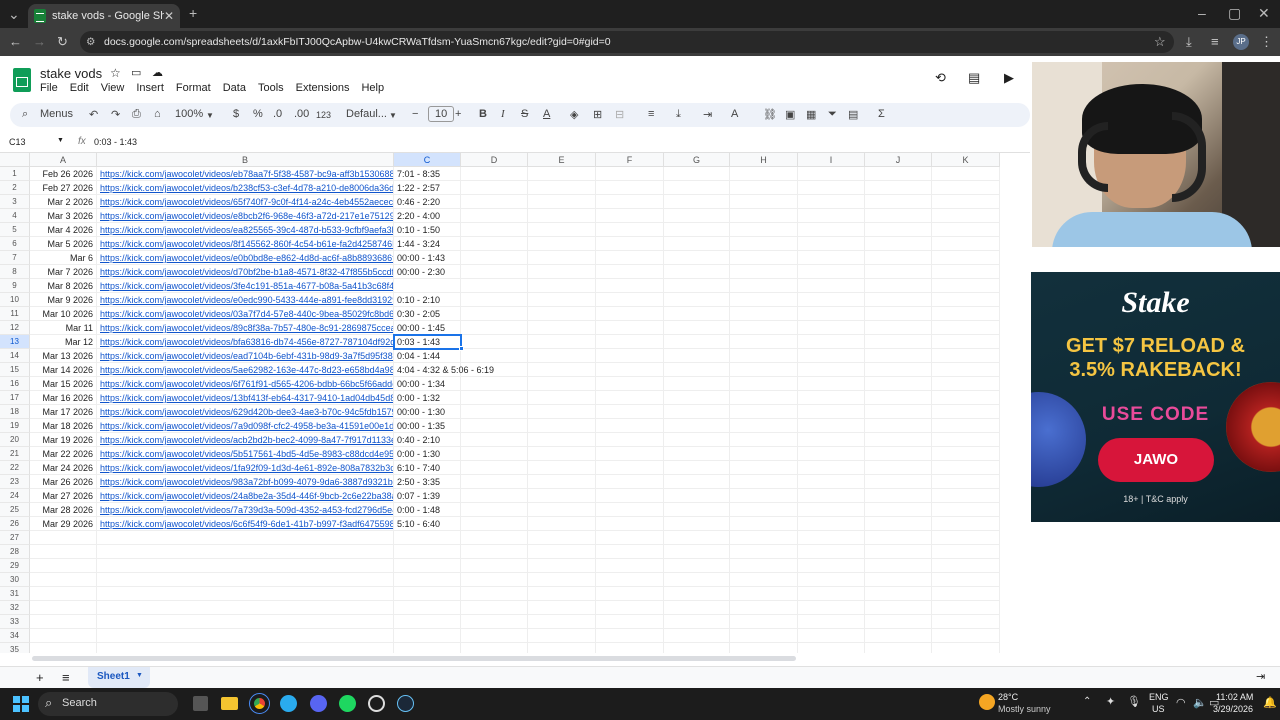 The image size is (1280, 720). Describe the element at coordinates (832, 114) in the screenshot. I see `filter-icon: ⏷` at that location.